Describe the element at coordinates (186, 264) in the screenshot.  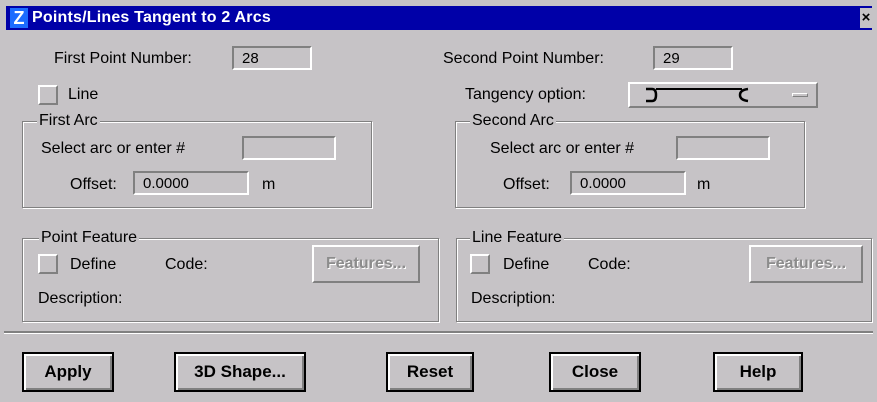
I see `point-code-label: Code:` at that location.